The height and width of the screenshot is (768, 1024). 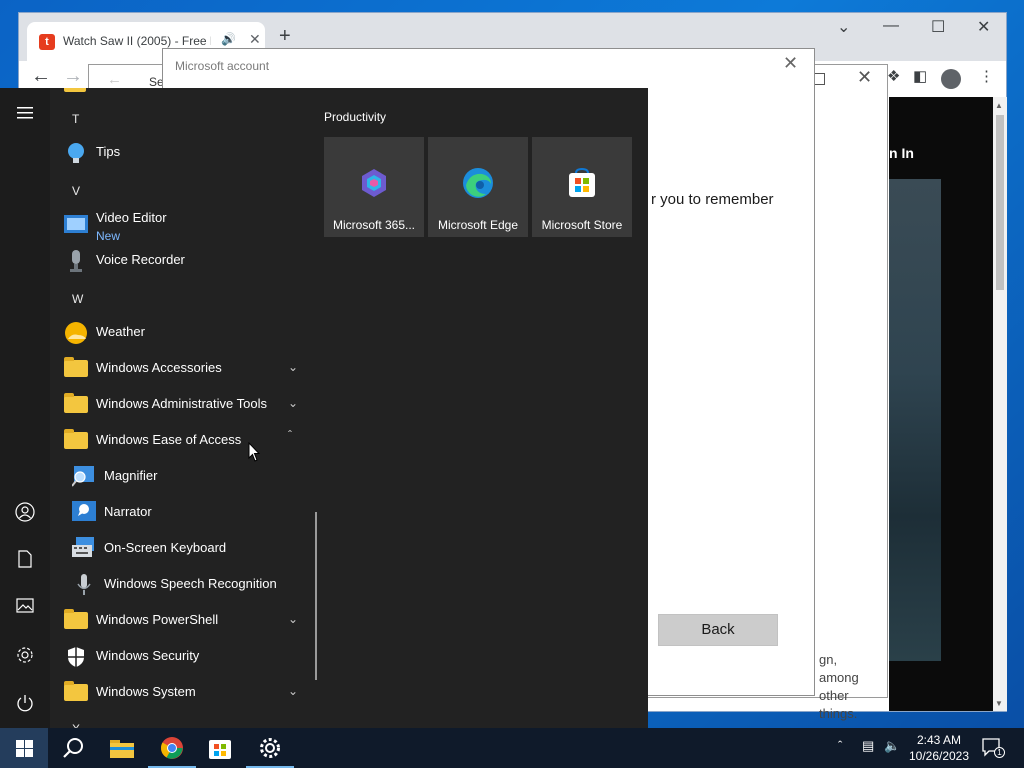 I want to click on taskbar-clock: 2:43 AM 10/26/2023, so click(x=939, y=748).